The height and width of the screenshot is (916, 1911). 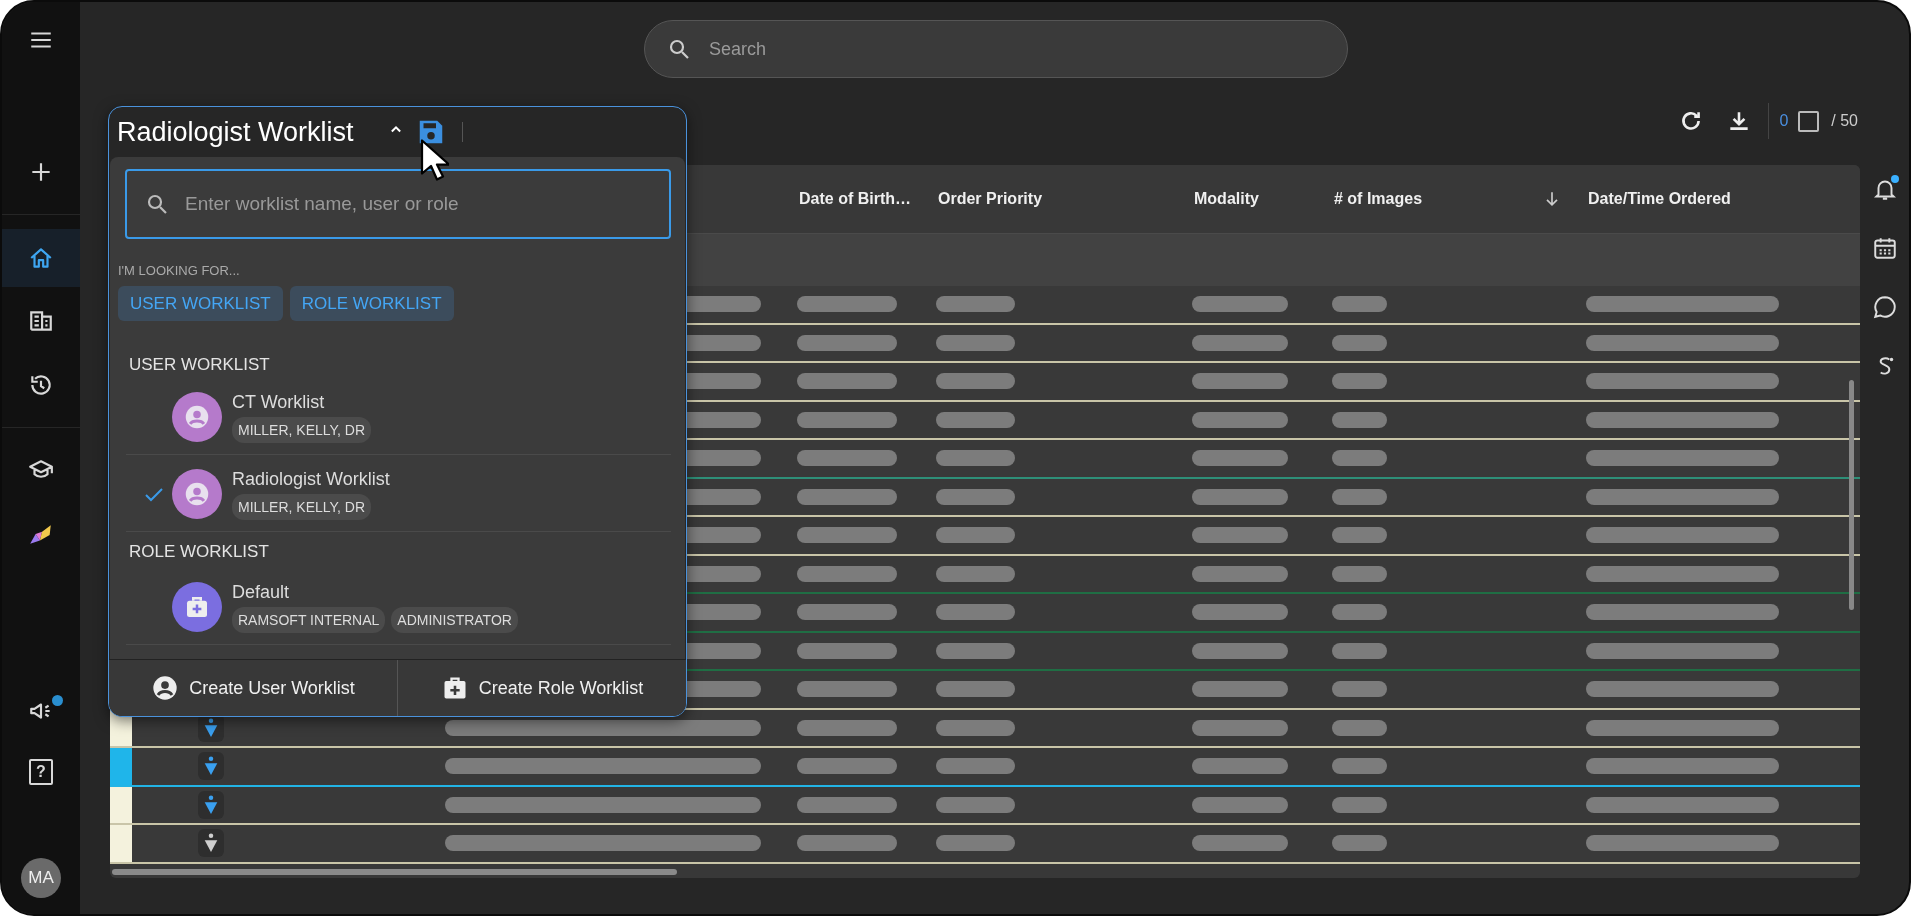 I want to click on user-circle-icon, so click(x=165, y=688).